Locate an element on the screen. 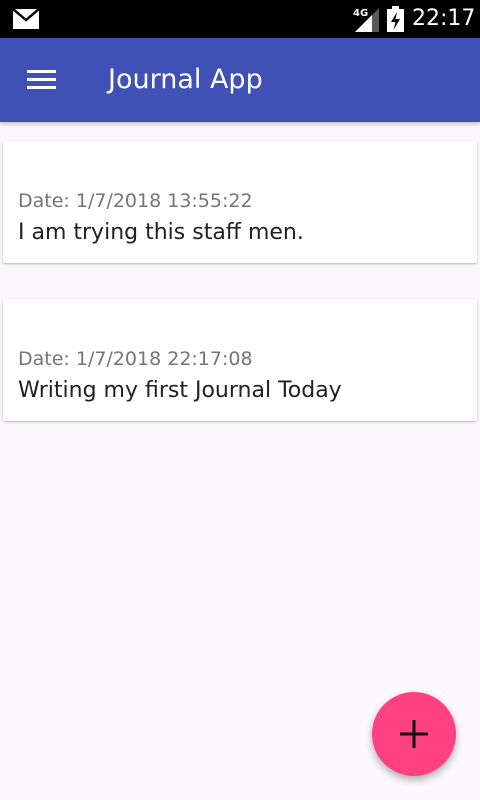  status-clock: 22:17 is located at coordinates (444, 18).